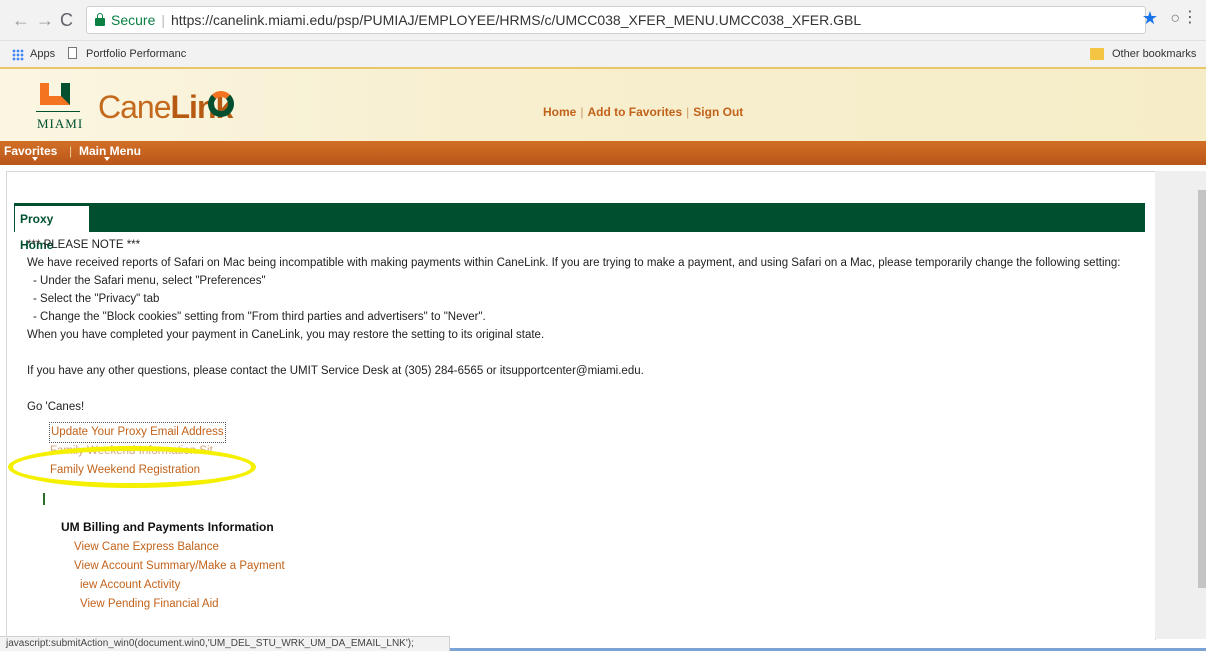 This screenshot has width=1206, height=651. What do you see at coordinates (66, 20) in the screenshot?
I see `reload-icon: C` at bounding box center [66, 20].